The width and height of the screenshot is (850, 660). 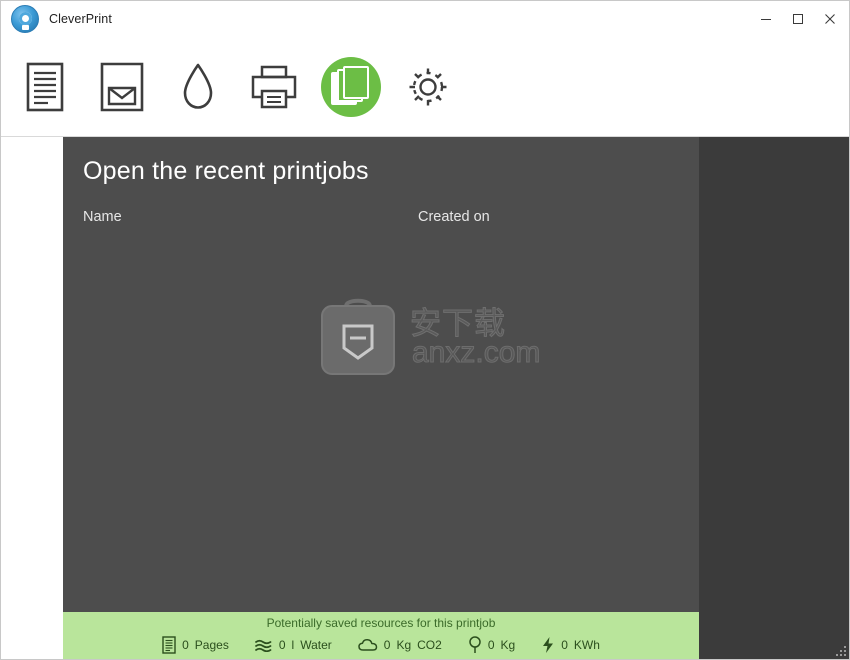 What do you see at coordinates (429, 645) in the screenshot?
I see `stat-co2-label: CO2` at bounding box center [429, 645].